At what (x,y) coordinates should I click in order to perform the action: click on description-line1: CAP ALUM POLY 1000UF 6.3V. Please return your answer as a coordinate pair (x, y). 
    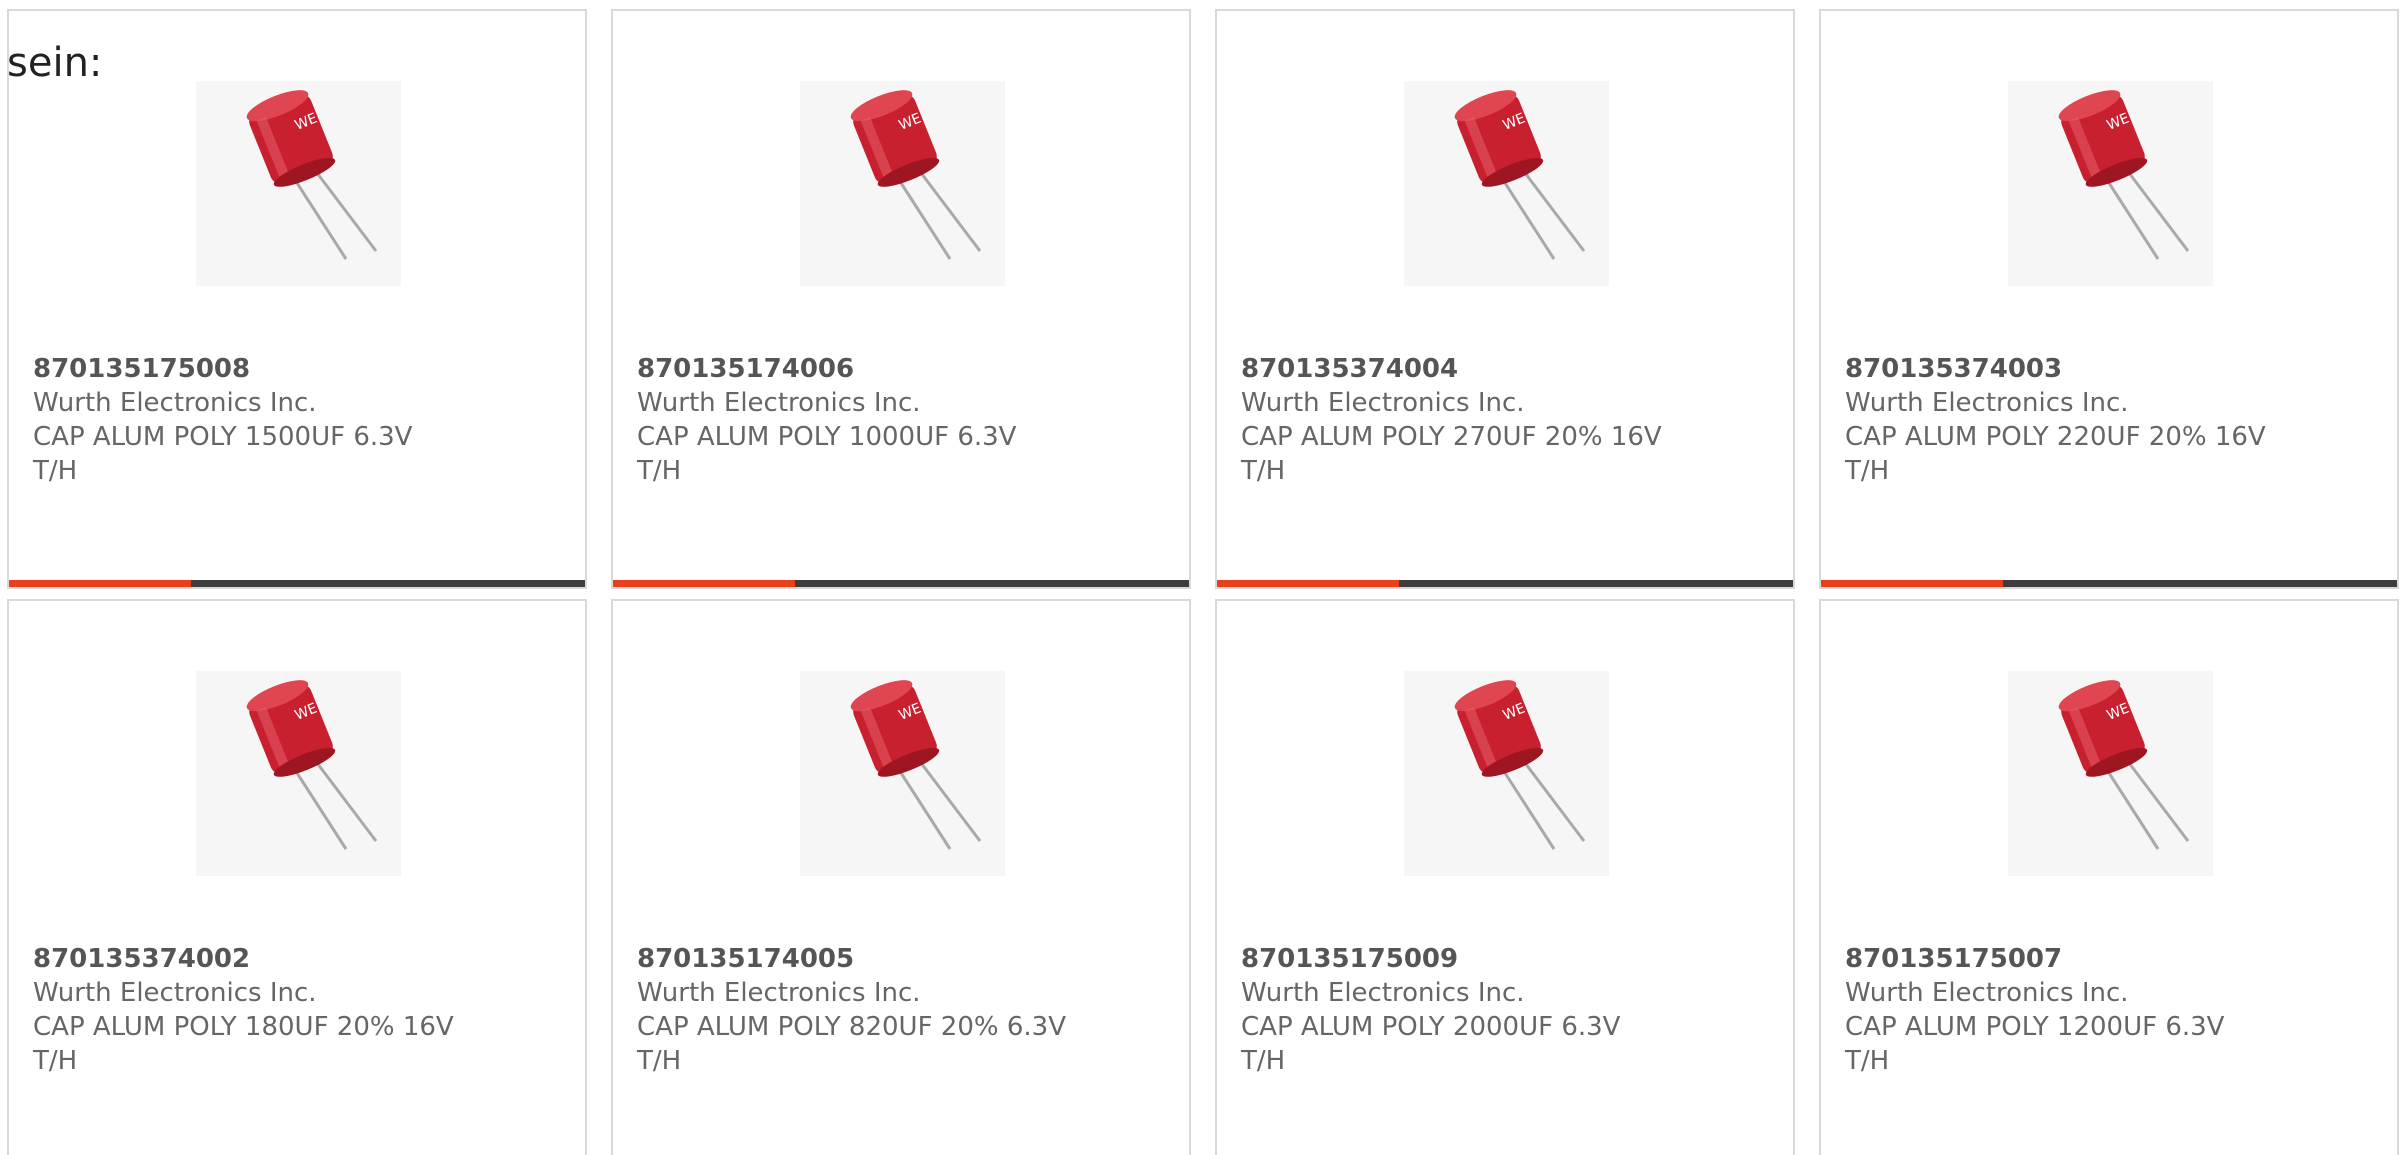
    Looking at the image, I should click on (827, 437).